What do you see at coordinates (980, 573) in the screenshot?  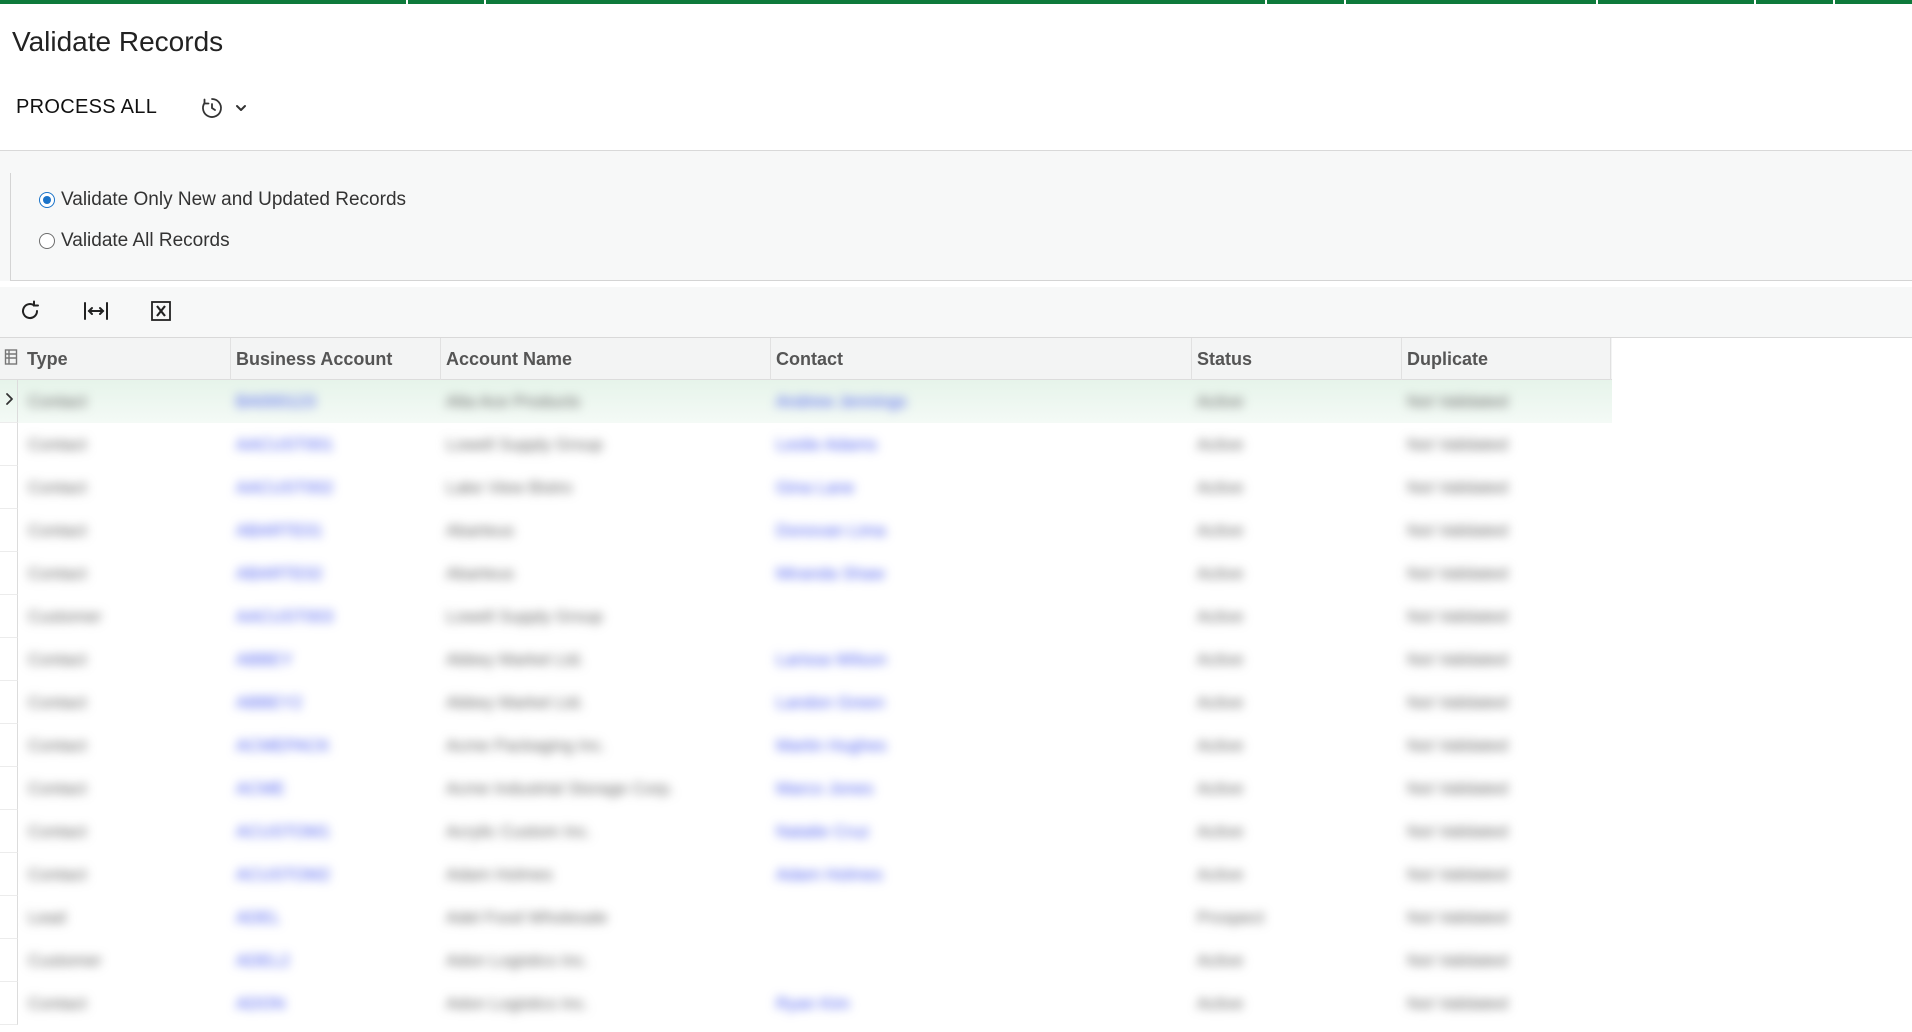 I see `grid-cell-contact: Miranda Shaw` at bounding box center [980, 573].